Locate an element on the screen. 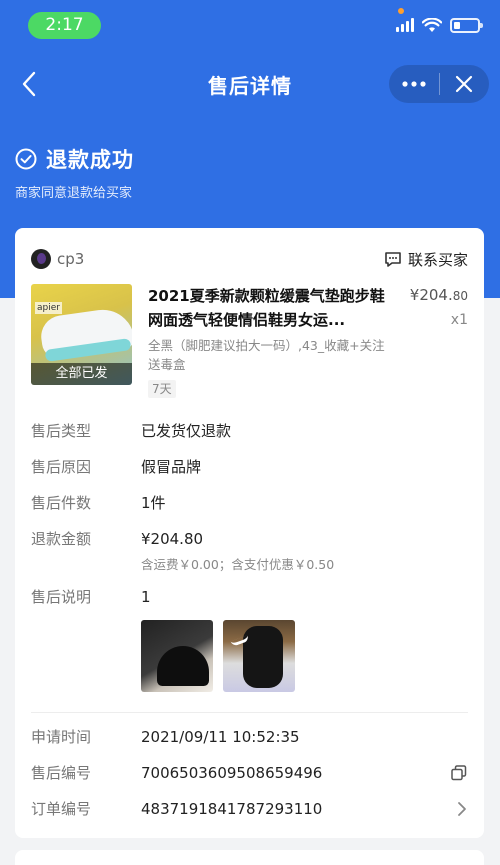 The width and height of the screenshot is (500, 865). status-subtitle: 商家同意退款给买家 is located at coordinates (74, 193).